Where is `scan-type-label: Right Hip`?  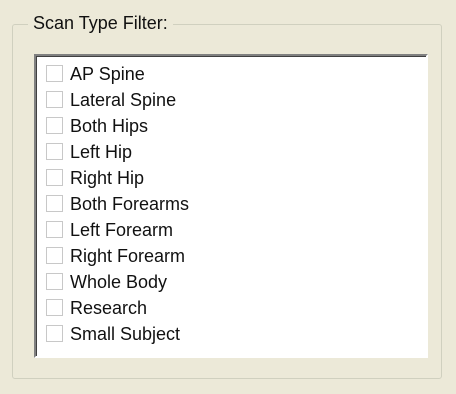 scan-type-label: Right Hip is located at coordinates (107, 177).